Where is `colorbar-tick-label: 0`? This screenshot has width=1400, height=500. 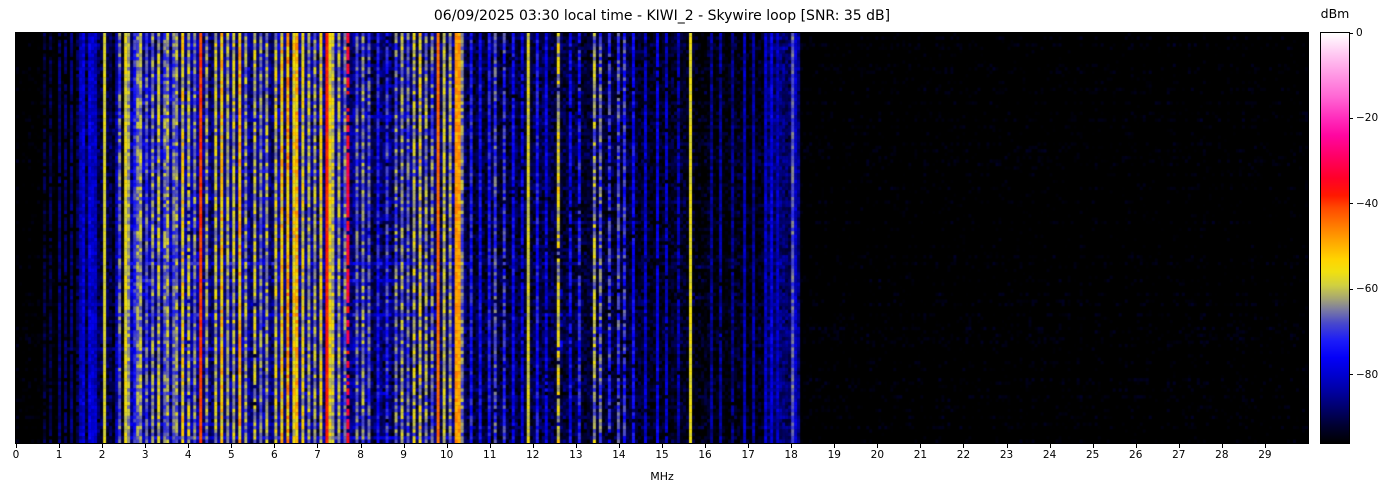 colorbar-tick-label: 0 is located at coordinates (1359, 33).